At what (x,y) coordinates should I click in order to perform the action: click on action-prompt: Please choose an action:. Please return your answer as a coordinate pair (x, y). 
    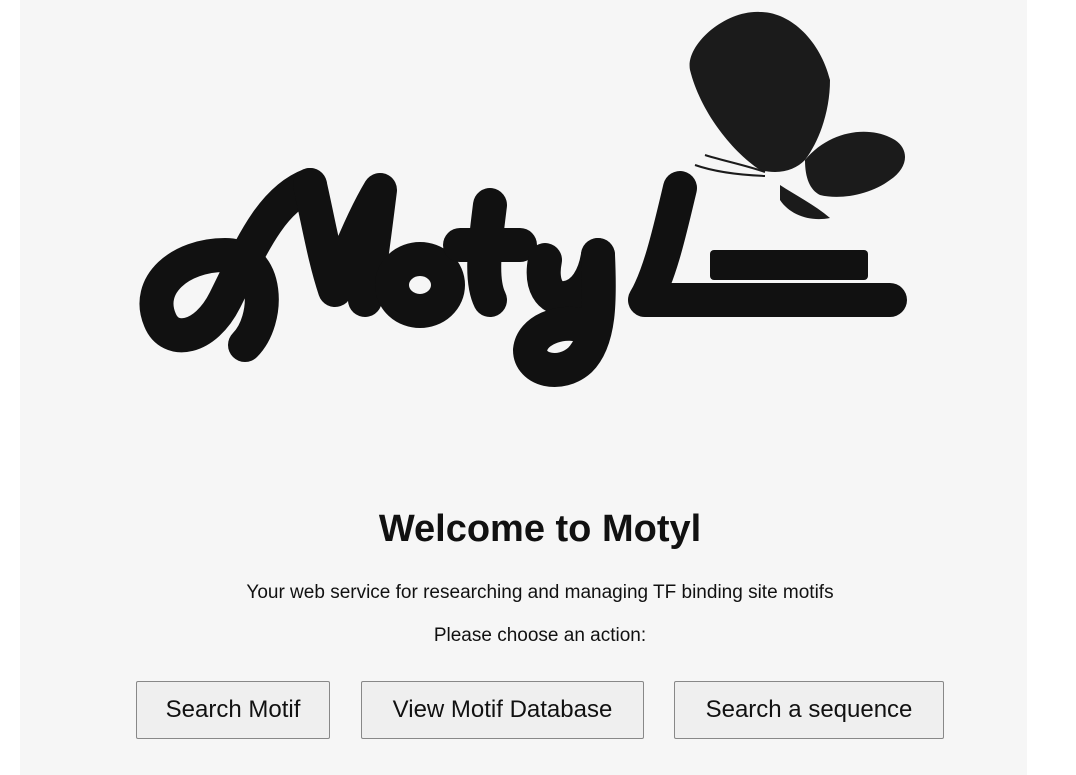
    Looking at the image, I should click on (540, 635).